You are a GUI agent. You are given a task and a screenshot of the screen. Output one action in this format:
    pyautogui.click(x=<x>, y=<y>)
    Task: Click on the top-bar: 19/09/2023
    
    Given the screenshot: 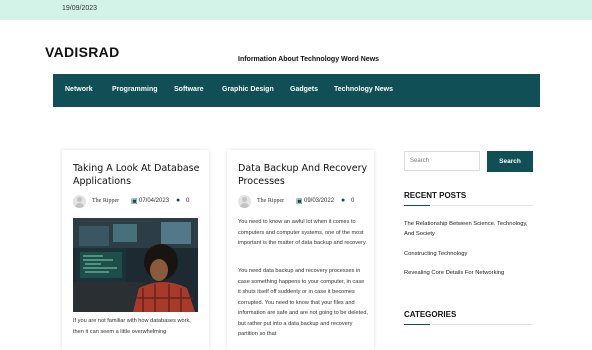 What is the action you would take?
    pyautogui.click(x=296, y=10)
    